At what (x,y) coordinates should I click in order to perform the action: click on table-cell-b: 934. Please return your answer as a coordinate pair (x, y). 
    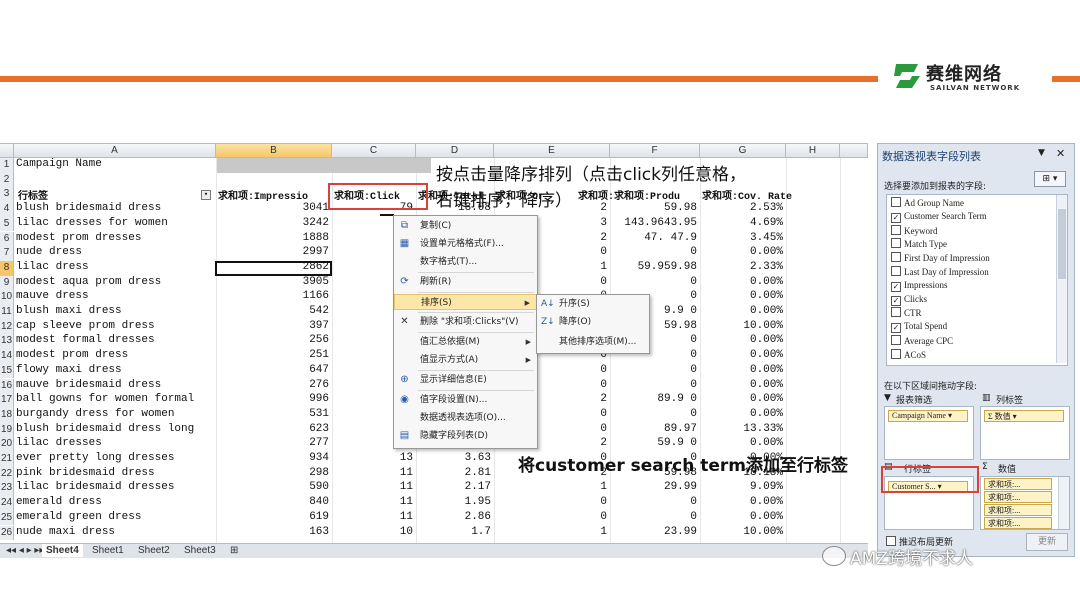
    Looking at the image, I should click on (274, 459).